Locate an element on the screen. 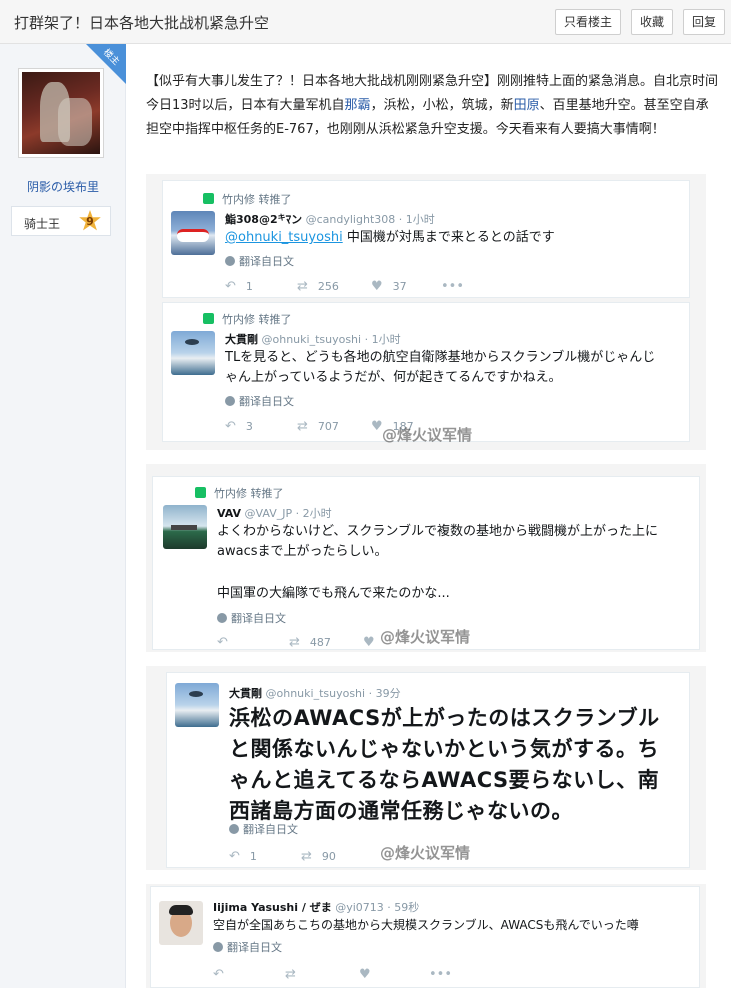 The width and height of the screenshot is (731, 988). retweet-action: ⇄ is located at coordinates (295, 974).